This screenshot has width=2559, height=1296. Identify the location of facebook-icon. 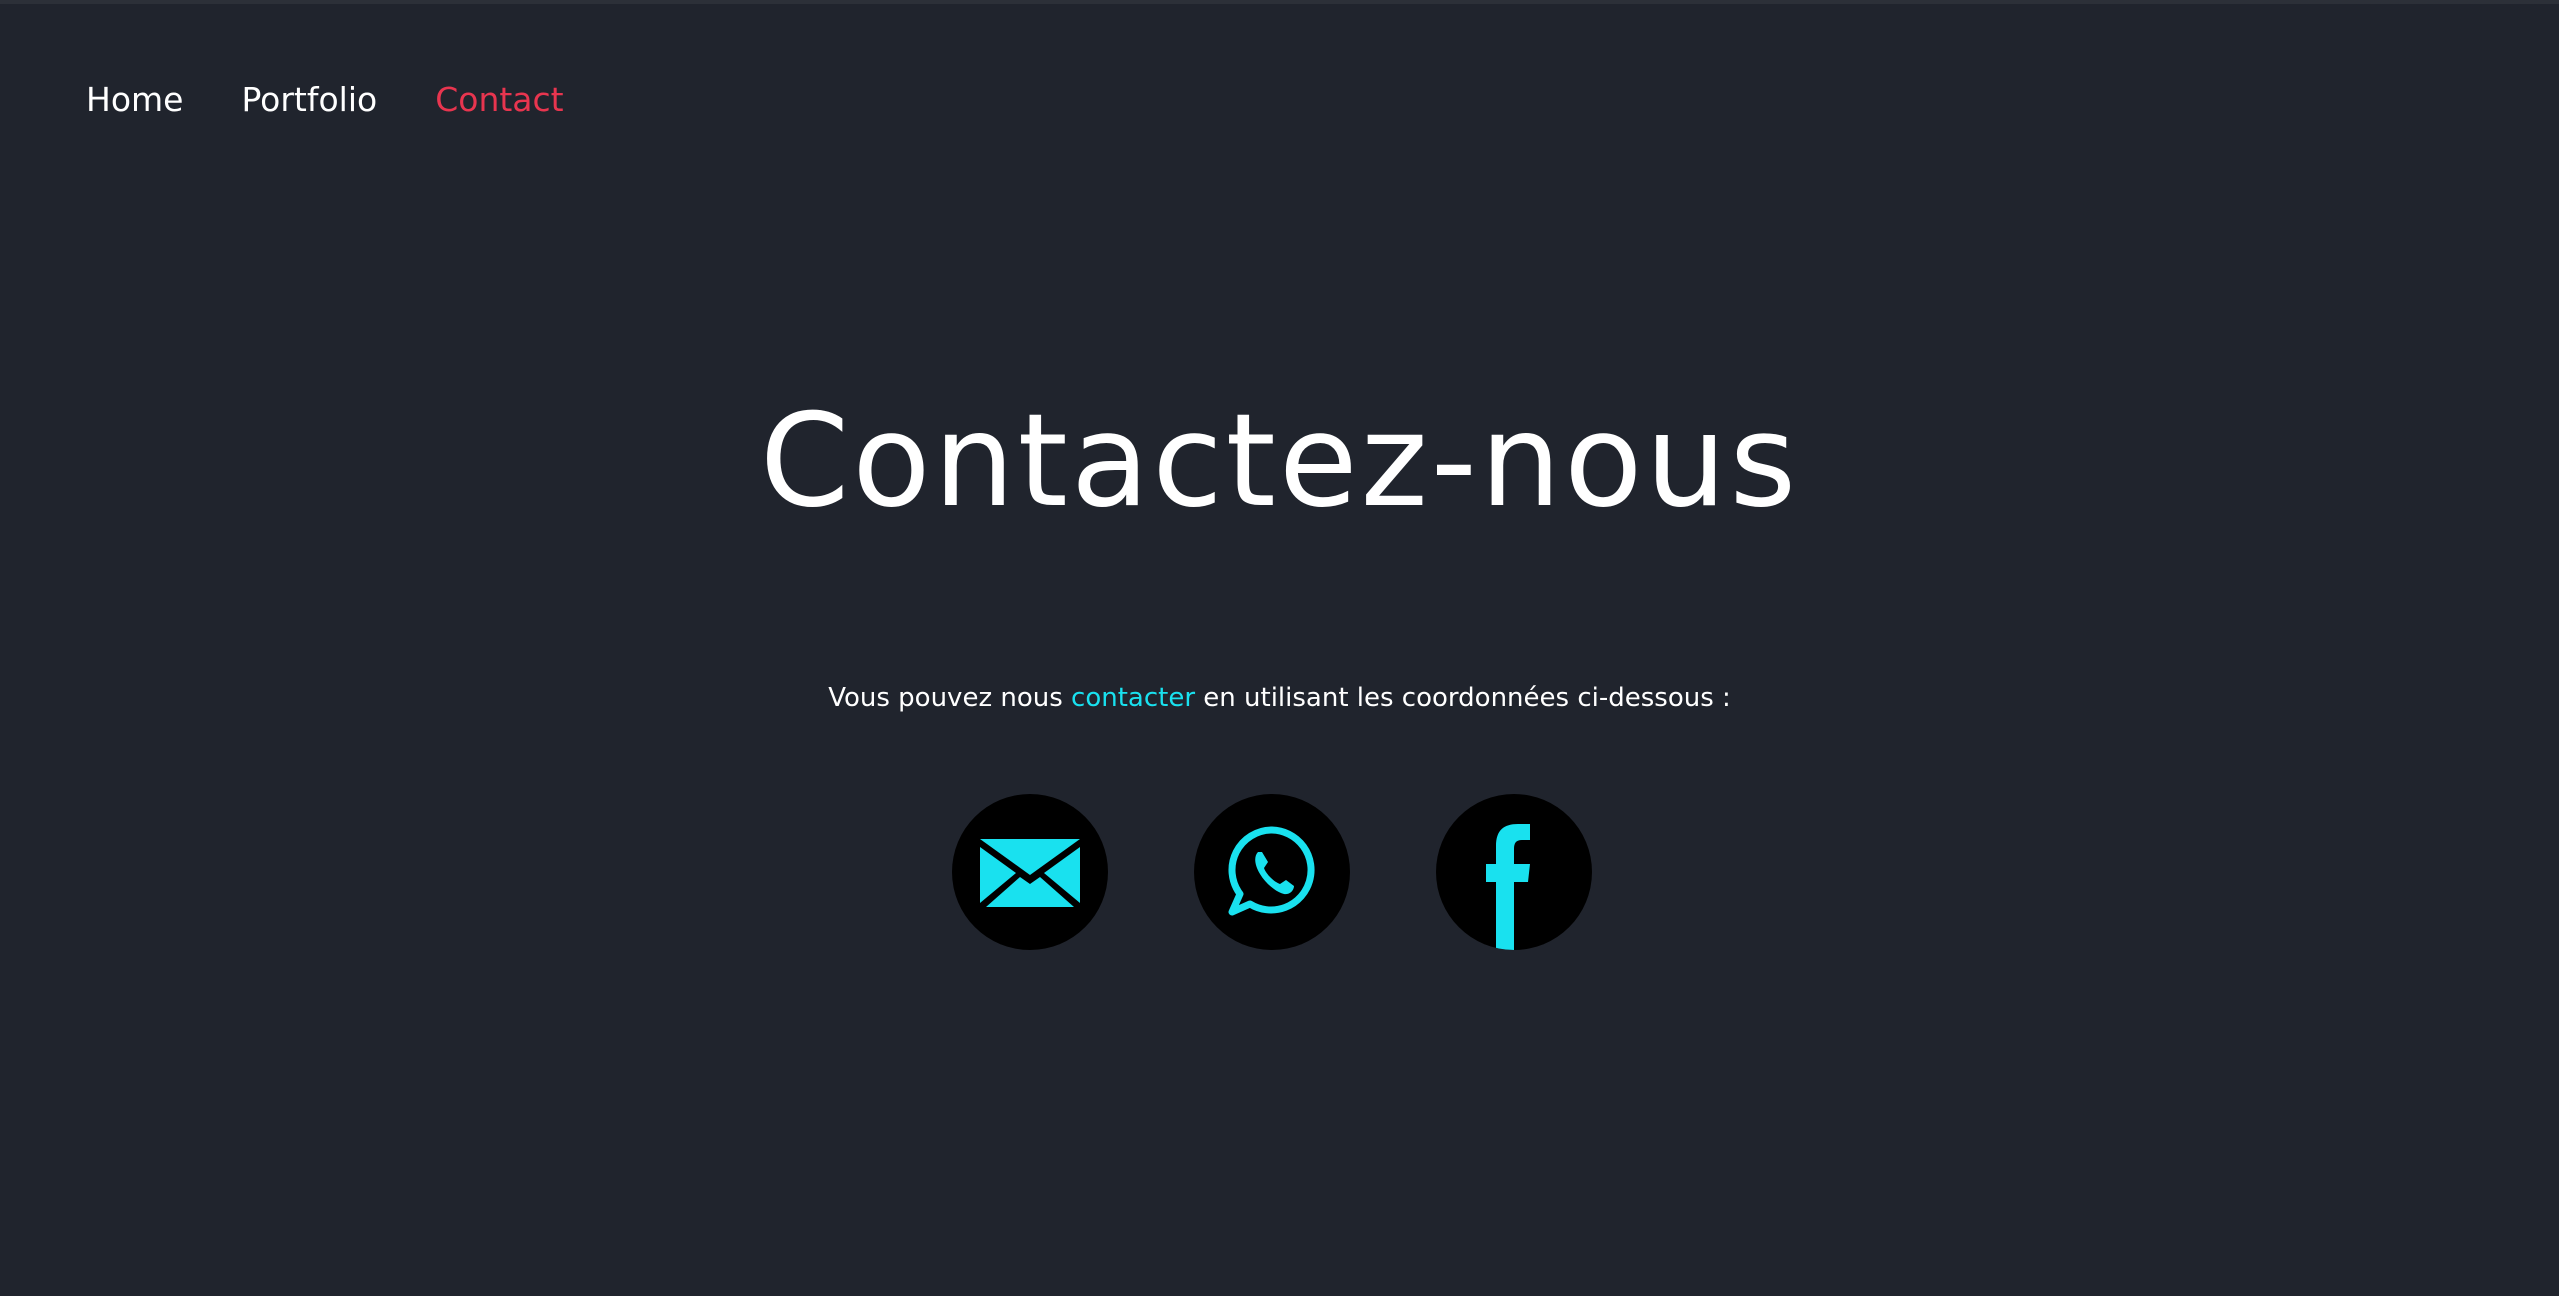
(1508, 887).